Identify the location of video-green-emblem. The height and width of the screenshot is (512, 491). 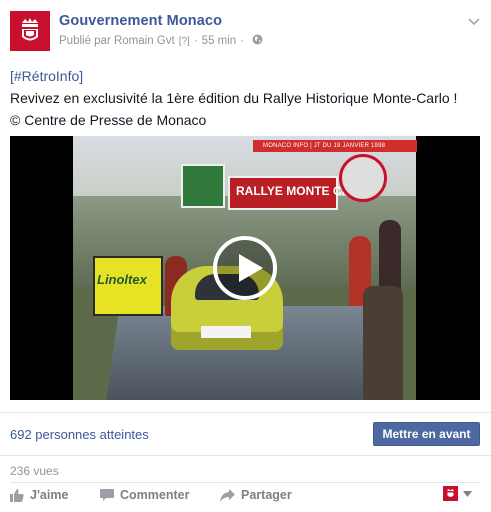
(203, 186).